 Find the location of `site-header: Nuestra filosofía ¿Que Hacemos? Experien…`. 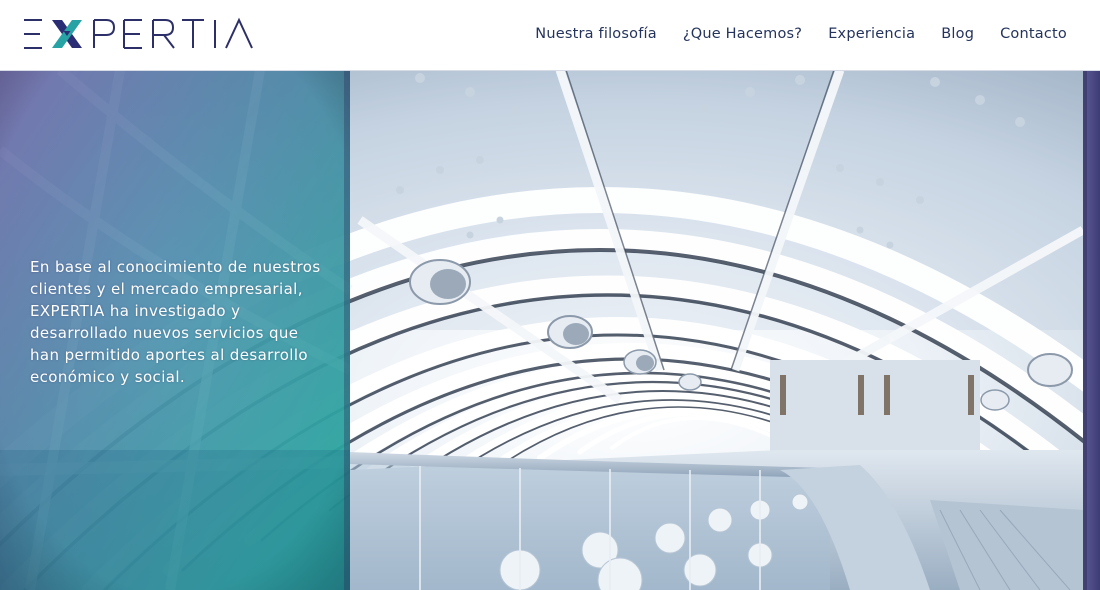

site-header: Nuestra filosofía ¿Que Hacemos? Experien… is located at coordinates (550, 35).